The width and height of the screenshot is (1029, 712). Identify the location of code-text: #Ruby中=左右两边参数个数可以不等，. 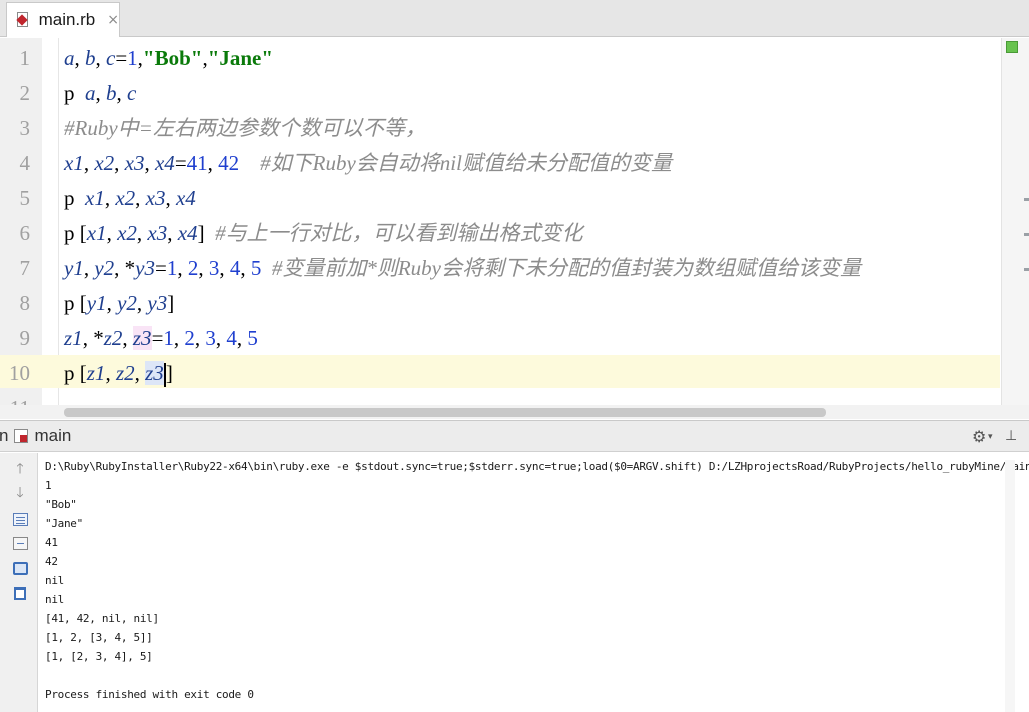
(245, 128).